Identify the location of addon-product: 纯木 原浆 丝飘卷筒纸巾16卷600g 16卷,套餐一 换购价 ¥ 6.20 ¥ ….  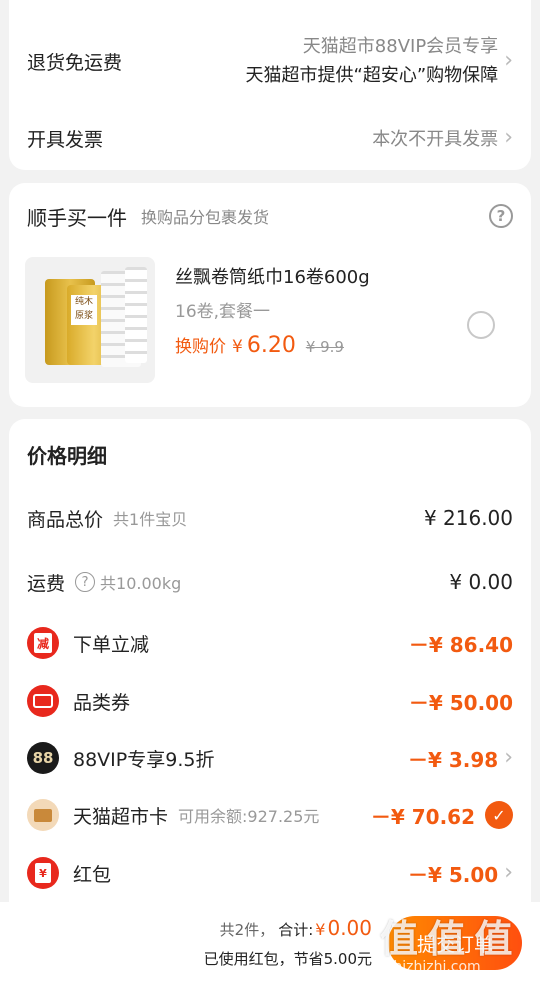
(269, 320).